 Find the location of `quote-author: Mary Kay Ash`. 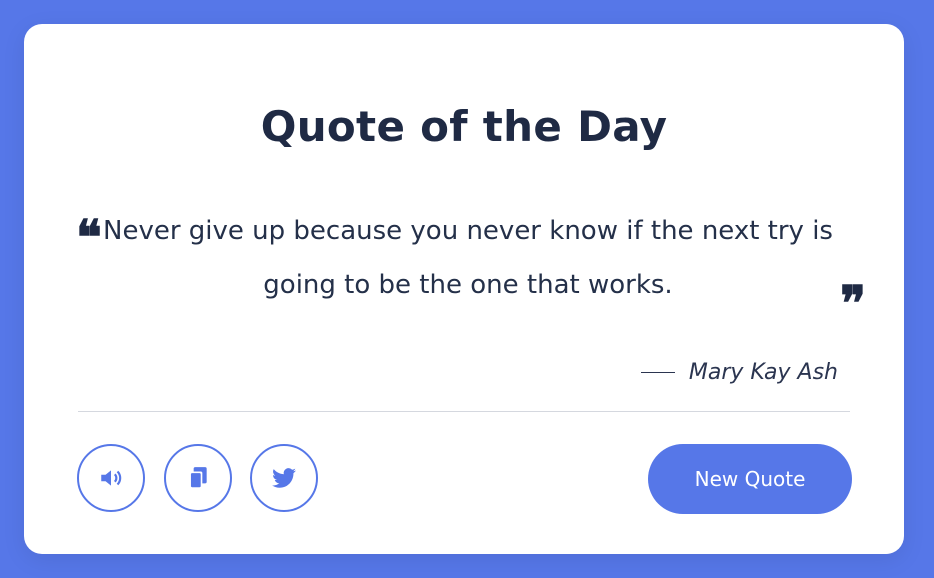

quote-author: Mary Kay Ash is located at coordinates (739, 372).